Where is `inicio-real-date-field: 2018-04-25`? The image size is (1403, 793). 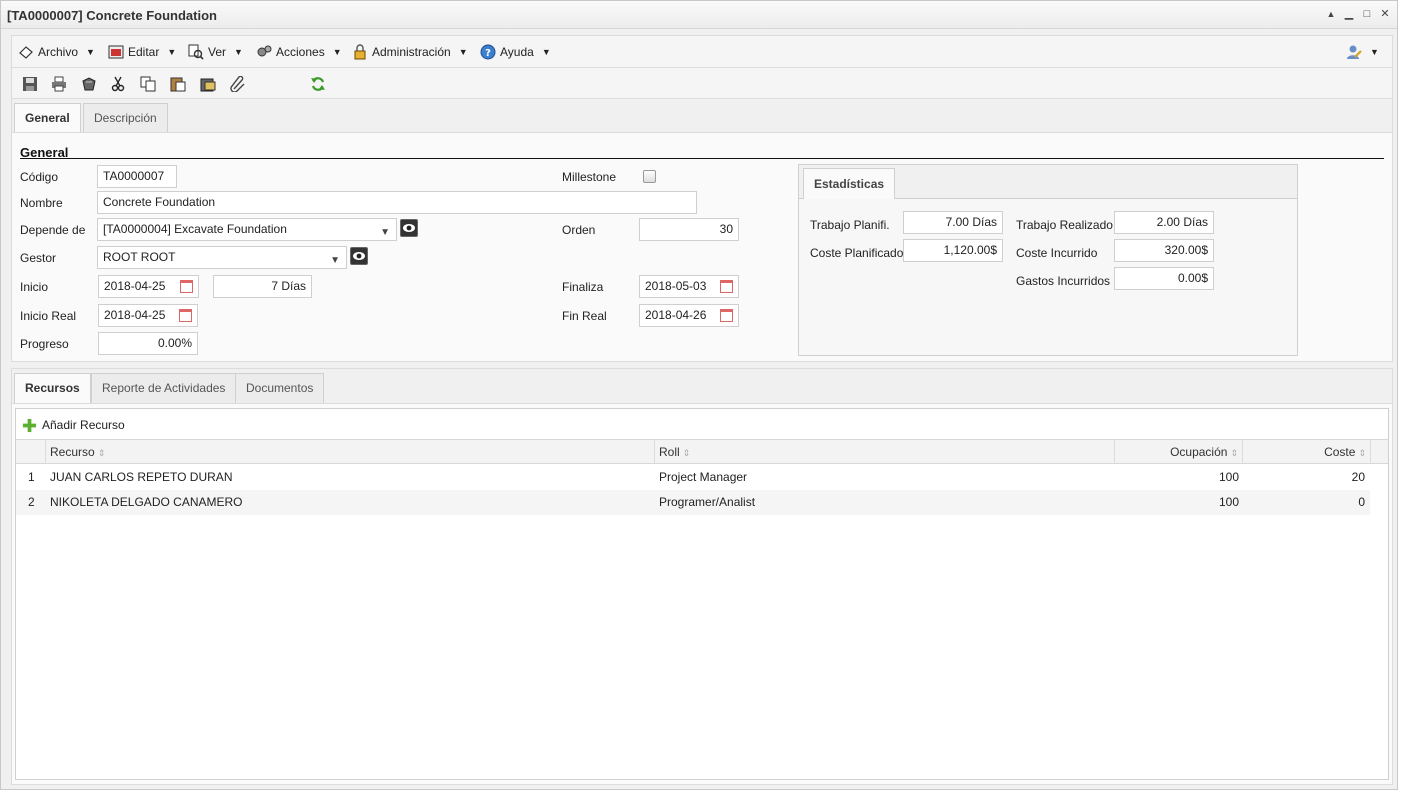 inicio-real-date-field: 2018-04-25 is located at coordinates (148, 315).